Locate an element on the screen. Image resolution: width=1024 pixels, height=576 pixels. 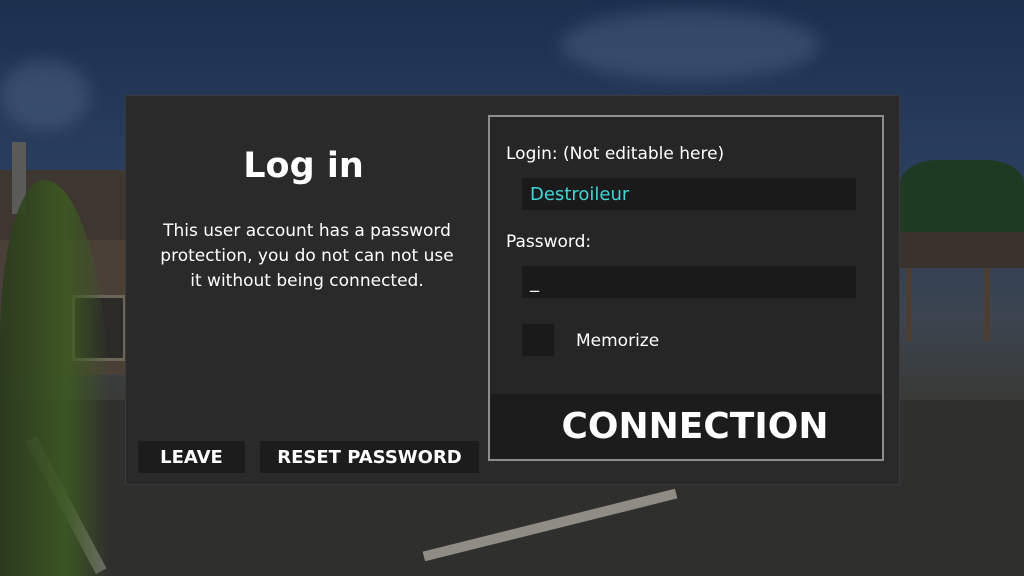
password-label: Password: is located at coordinates (549, 242).